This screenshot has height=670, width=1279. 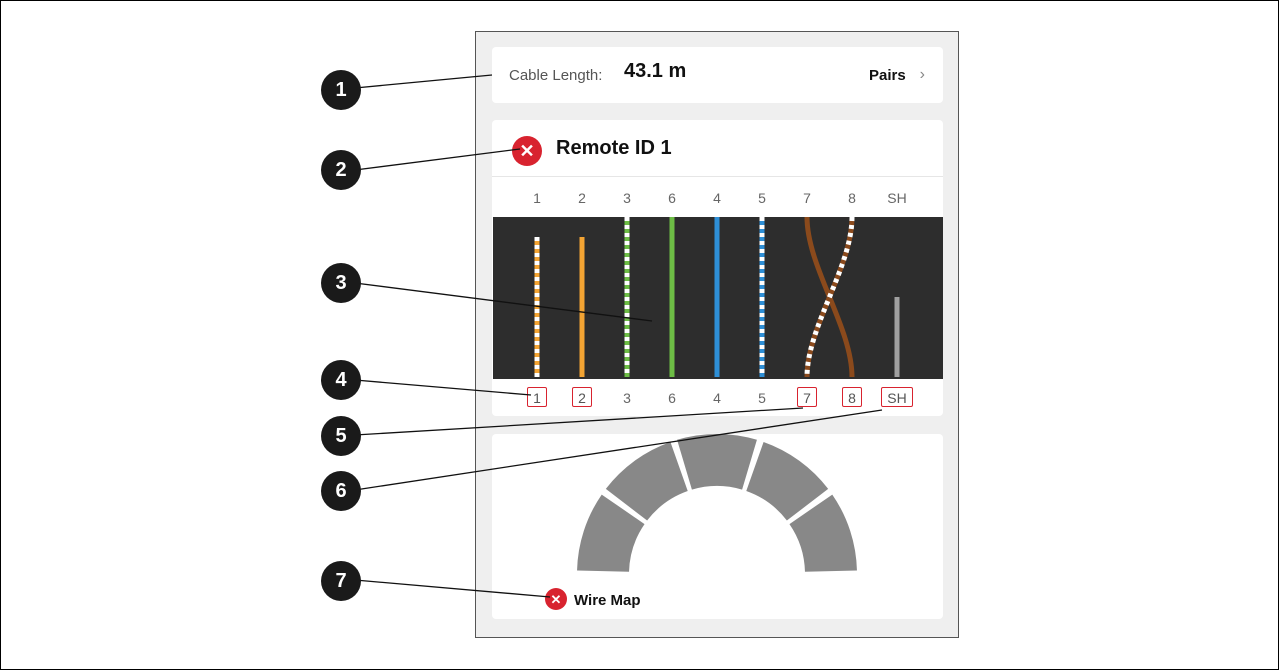 I want to click on callout-badge: 1, so click(x=341, y=90).